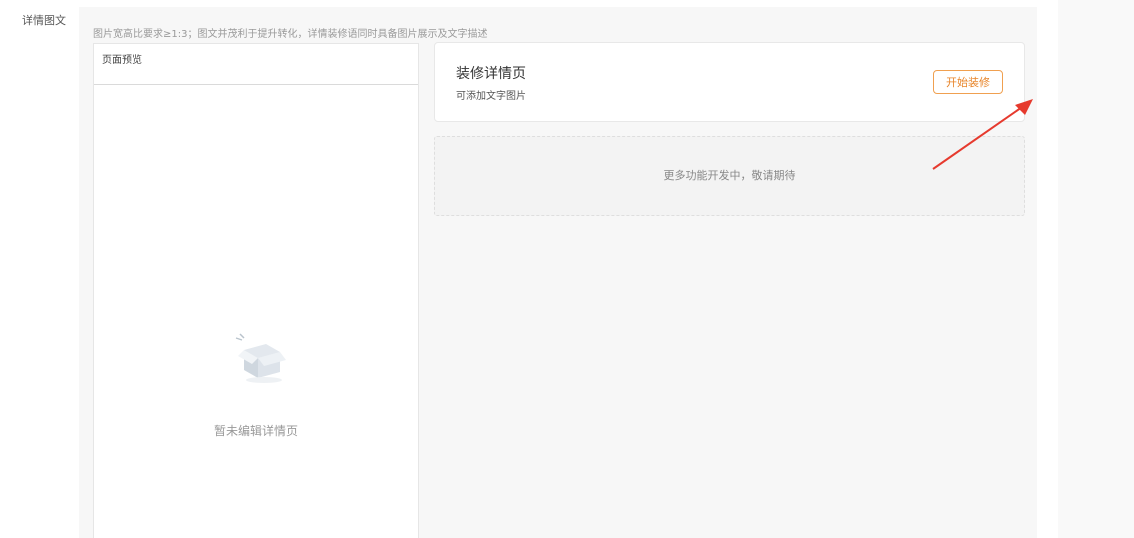 The image size is (1134, 538). Describe the element at coordinates (256, 64) in the screenshot. I see `page-preview-title: 页面预览` at that location.